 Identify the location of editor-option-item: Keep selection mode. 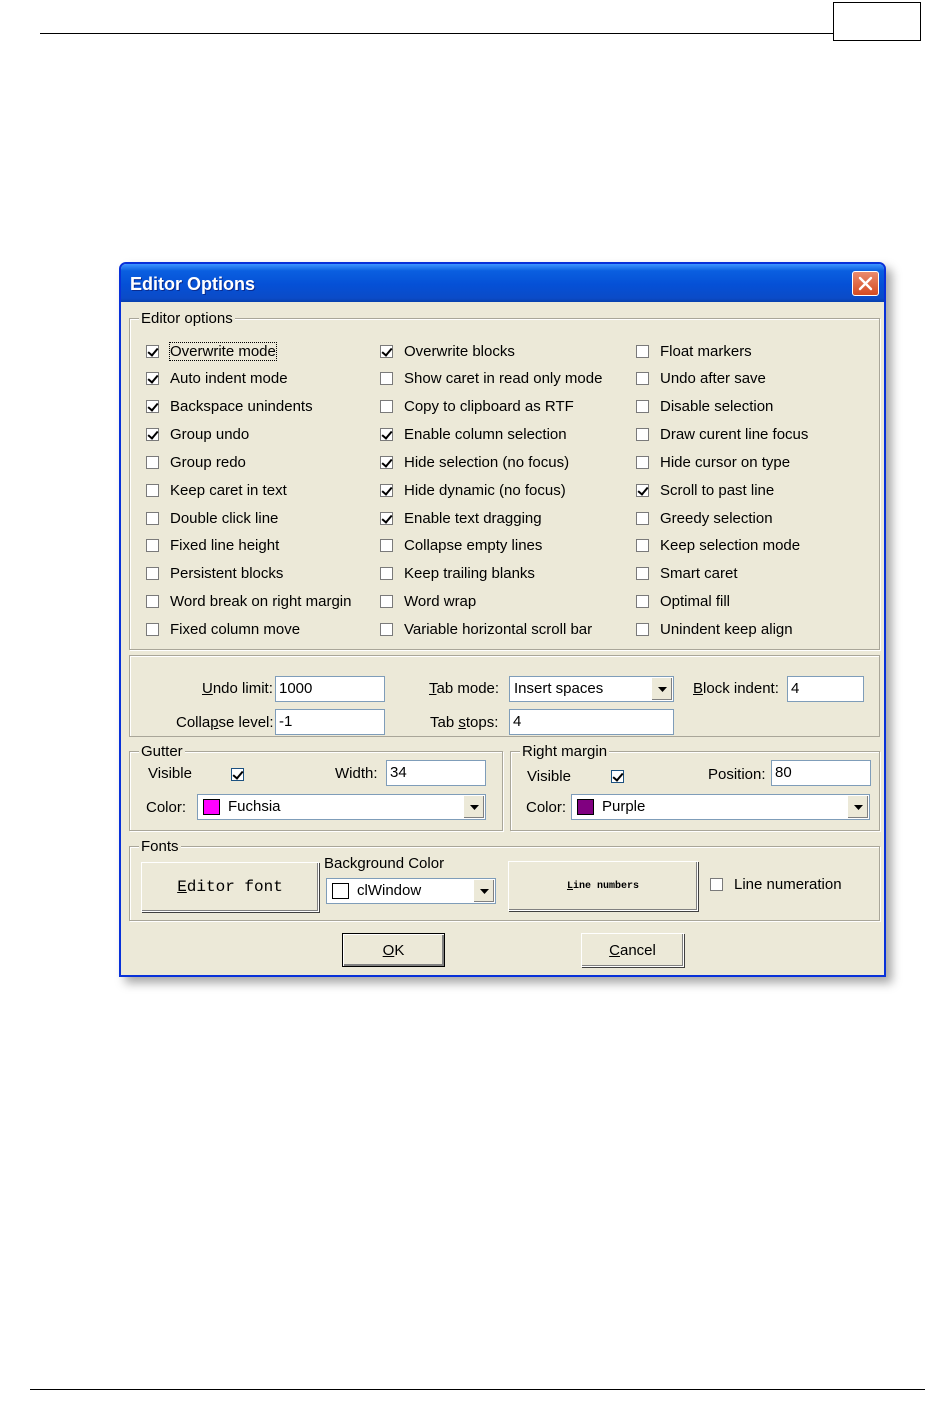
(718, 546).